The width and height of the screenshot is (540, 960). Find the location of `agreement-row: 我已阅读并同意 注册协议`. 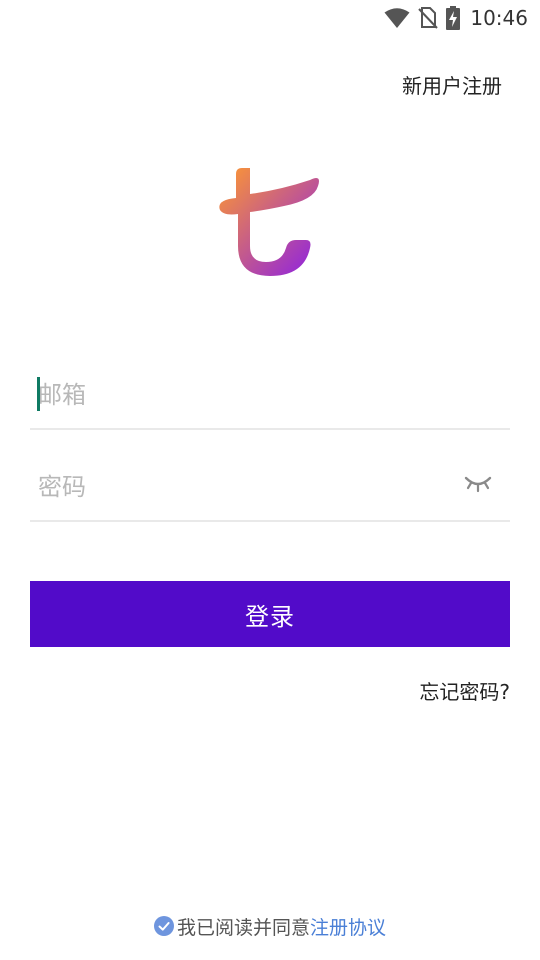

agreement-row: 我已阅读并同意 注册协议 is located at coordinates (270, 926).